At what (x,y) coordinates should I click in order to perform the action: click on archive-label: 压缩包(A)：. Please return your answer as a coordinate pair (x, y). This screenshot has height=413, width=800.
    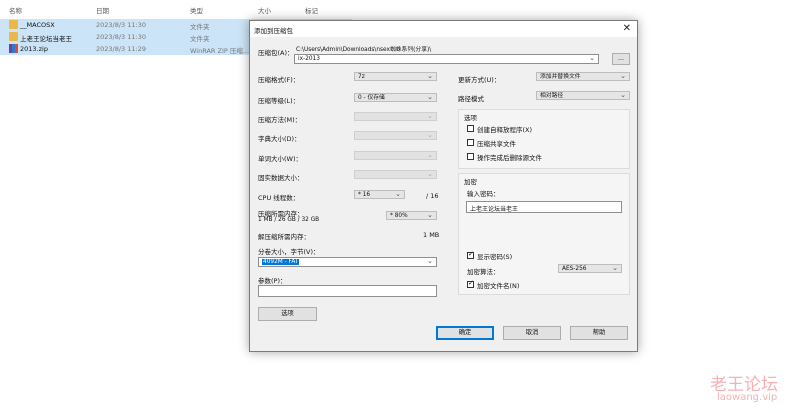
    Looking at the image, I should click on (276, 53).